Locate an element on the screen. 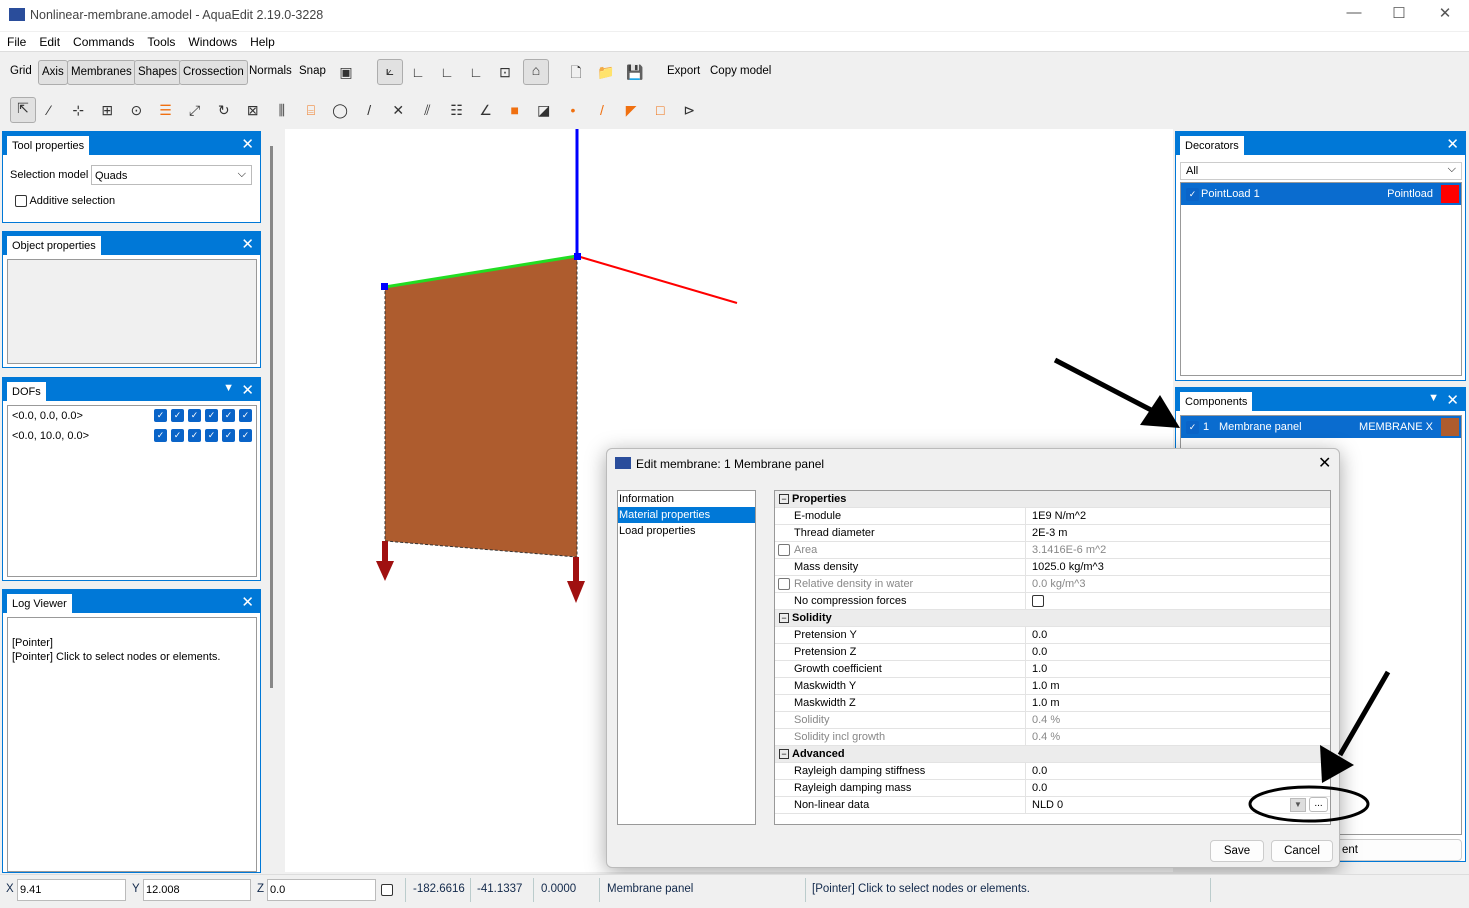 Image resolution: width=1469 pixels, height=908 pixels. toggle-snap: Snap is located at coordinates (312, 72).